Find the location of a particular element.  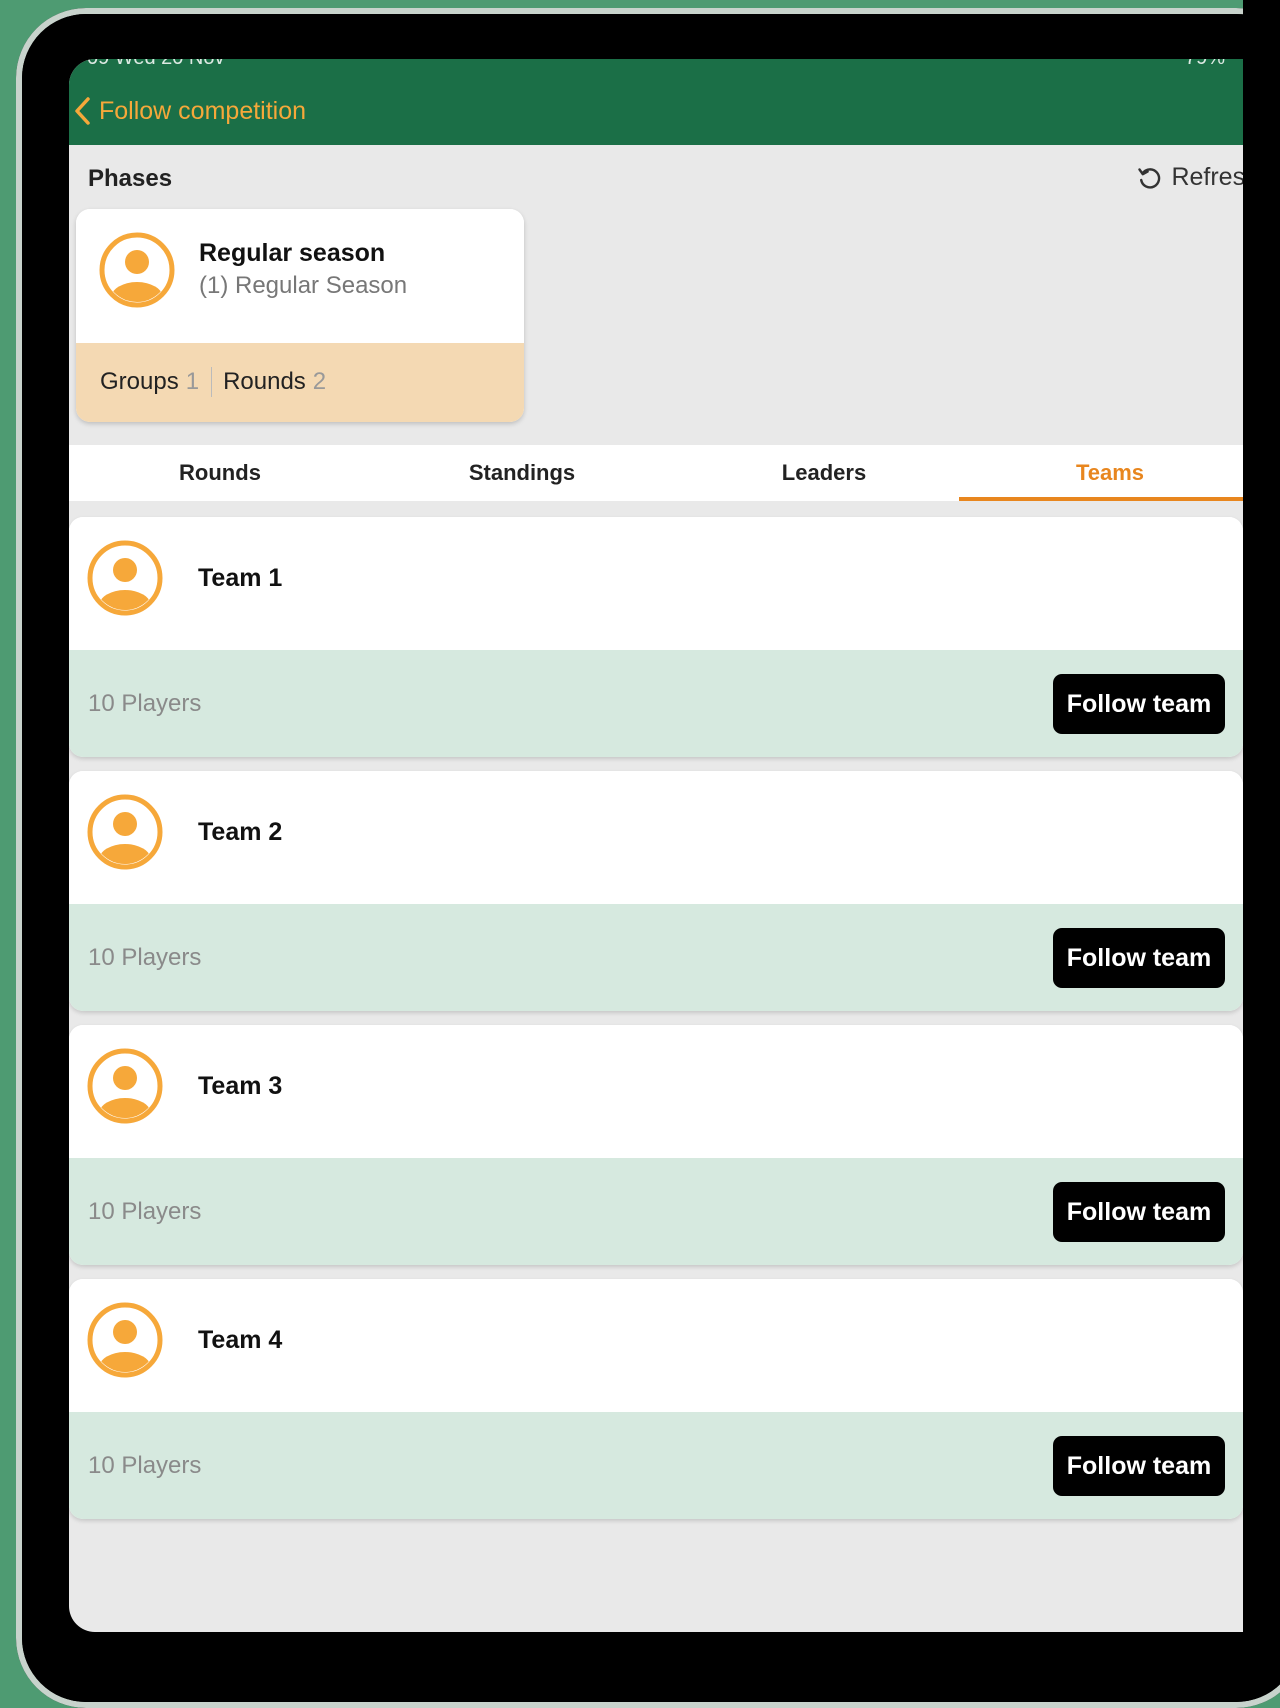

team-card-header: Team 4 is located at coordinates (656, 1345).